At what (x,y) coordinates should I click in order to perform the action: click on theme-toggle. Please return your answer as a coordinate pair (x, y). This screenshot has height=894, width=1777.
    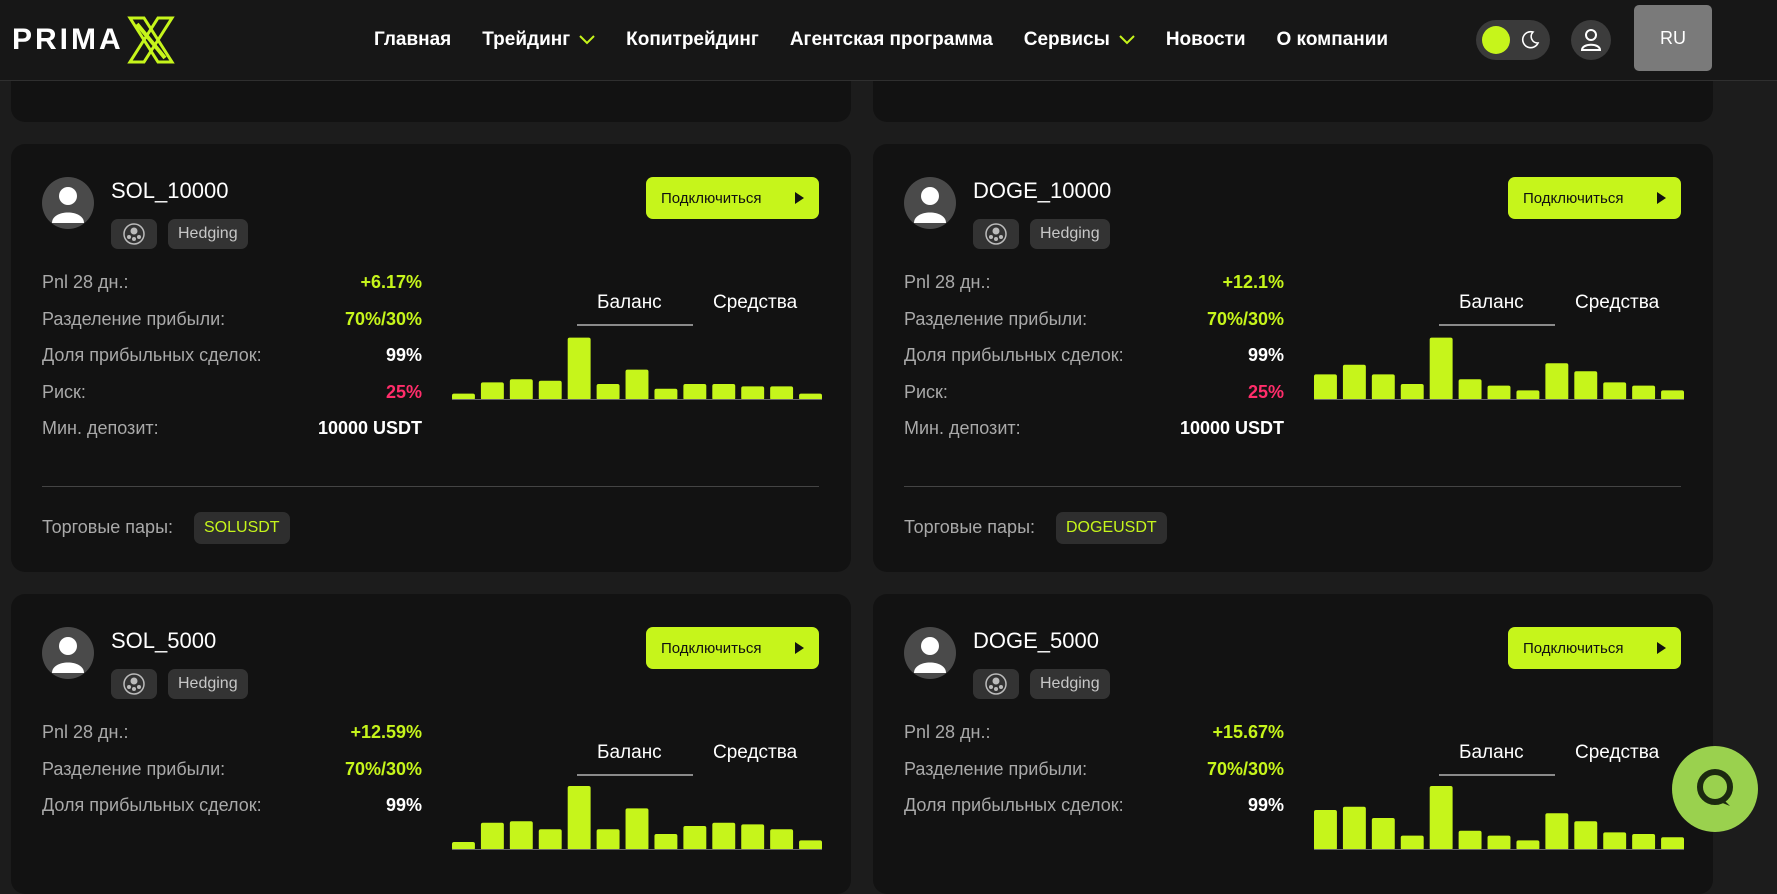
    Looking at the image, I should click on (1513, 40).